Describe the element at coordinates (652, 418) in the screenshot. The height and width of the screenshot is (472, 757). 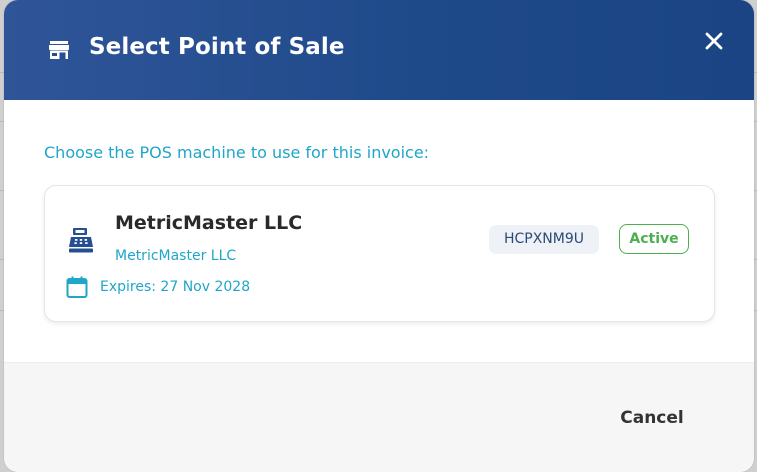
I see `cancel-button: Cancel` at that location.